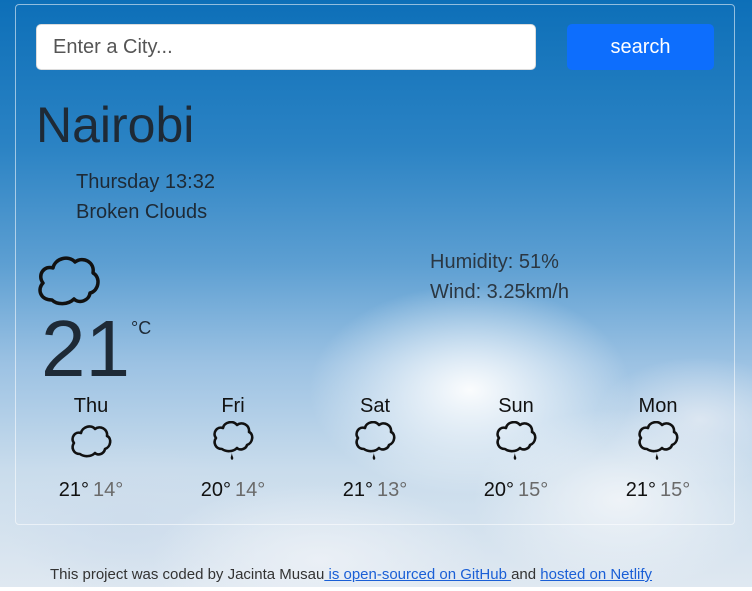 This screenshot has height=591, width=752. What do you see at coordinates (375, 490) in the screenshot?
I see `forecast-temps: 21° 13°` at bounding box center [375, 490].